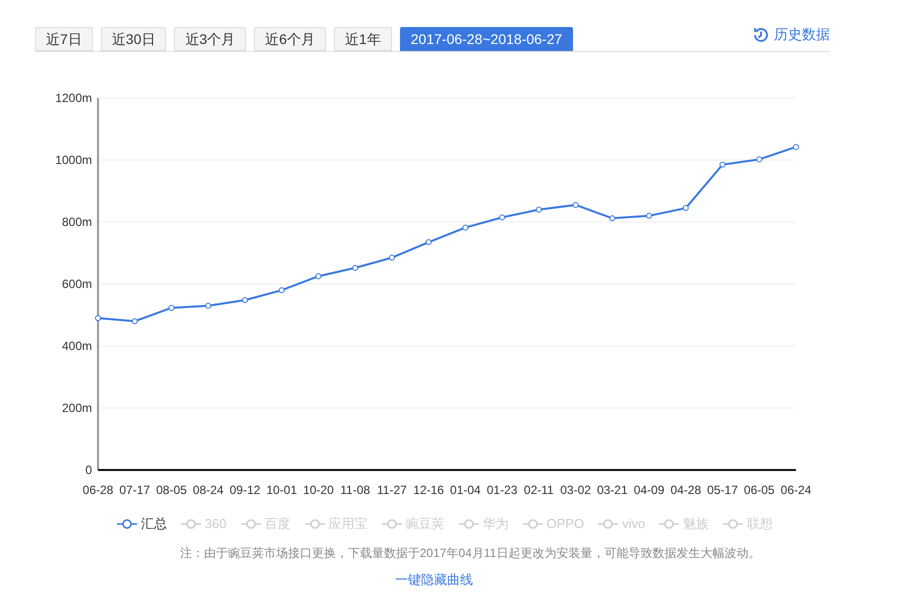 The height and width of the screenshot is (605, 920). What do you see at coordinates (290, 39) in the screenshot?
I see `date-range-tab: 近6个月` at bounding box center [290, 39].